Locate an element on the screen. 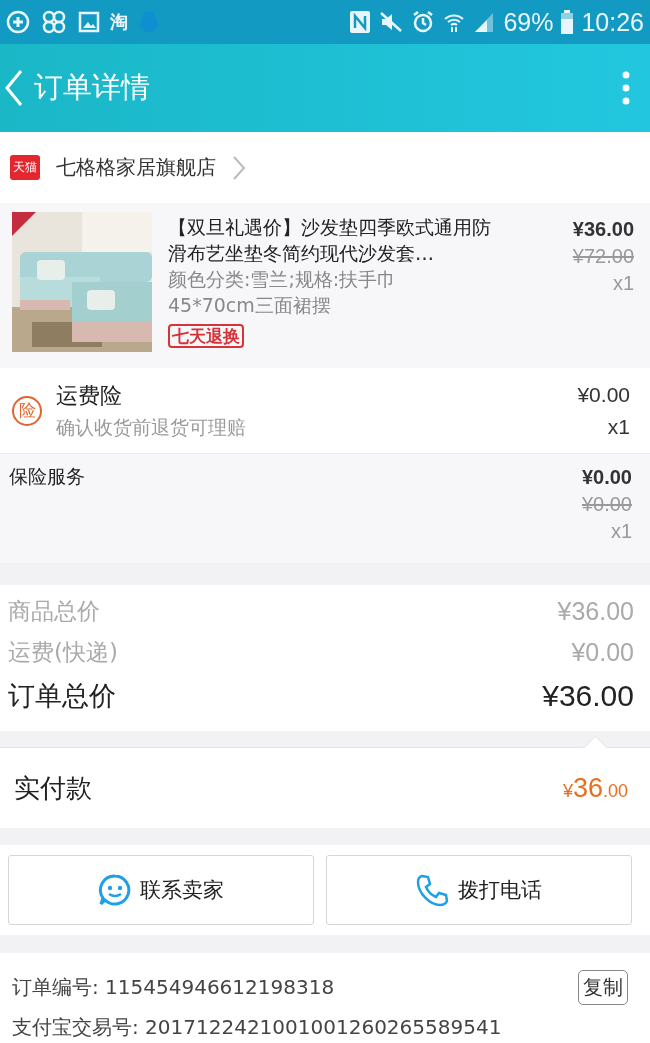  original-price: ¥72.00 is located at coordinates (603, 256).